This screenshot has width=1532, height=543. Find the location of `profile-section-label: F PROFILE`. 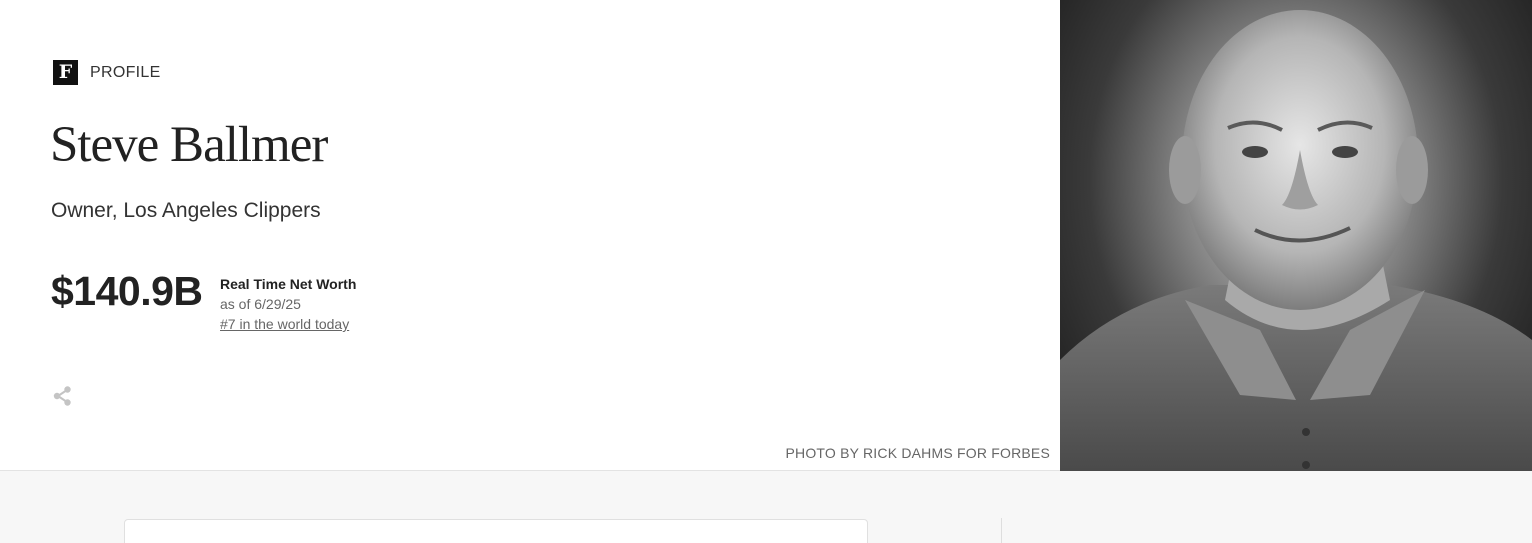

profile-section-label: F PROFILE is located at coordinates (107, 72).